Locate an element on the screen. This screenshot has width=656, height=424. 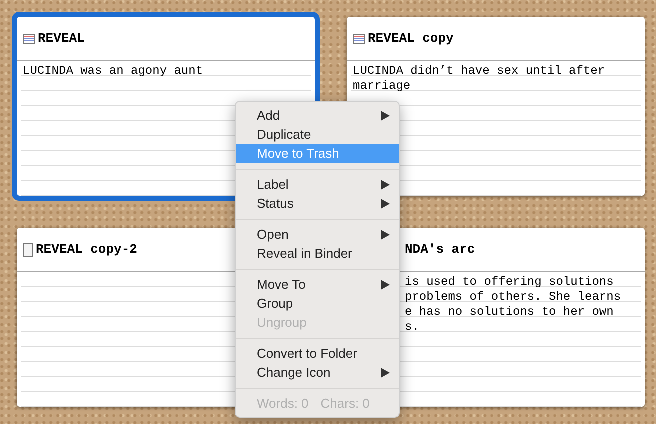
card-text-line: is used to offering solutions is located at coordinates (509, 282).